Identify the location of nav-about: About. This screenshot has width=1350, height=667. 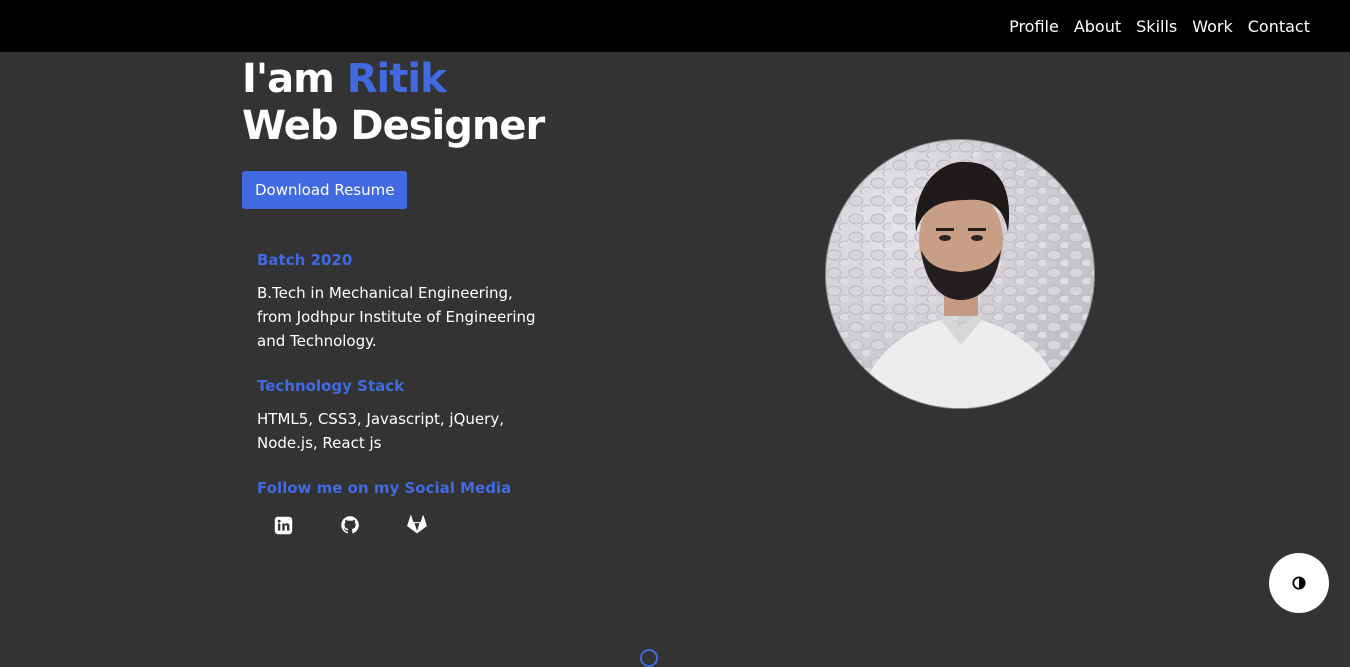
(1097, 26).